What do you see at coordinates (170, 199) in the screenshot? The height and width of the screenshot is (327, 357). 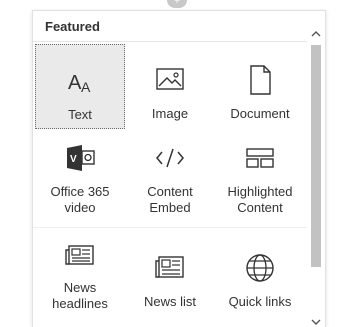 I see `tile-label: Content Embed` at bounding box center [170, 199].